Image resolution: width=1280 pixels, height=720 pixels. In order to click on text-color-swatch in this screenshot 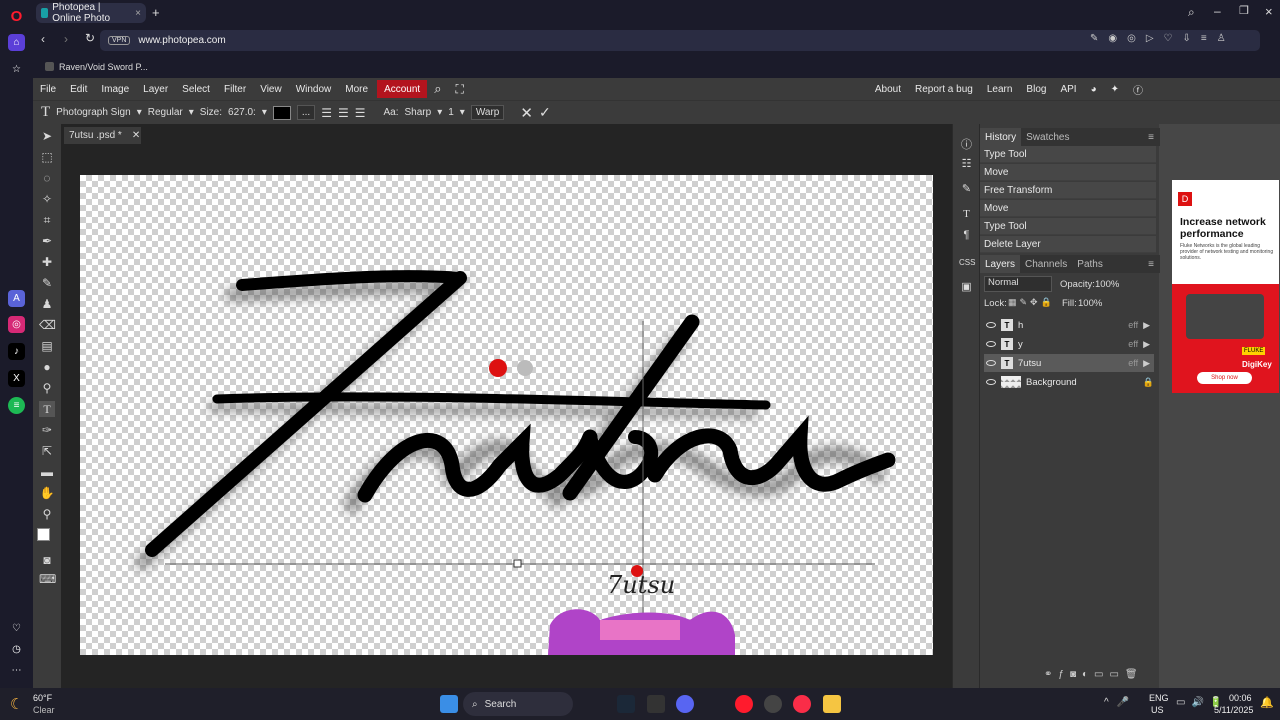, I will do `click(281, 112)`.